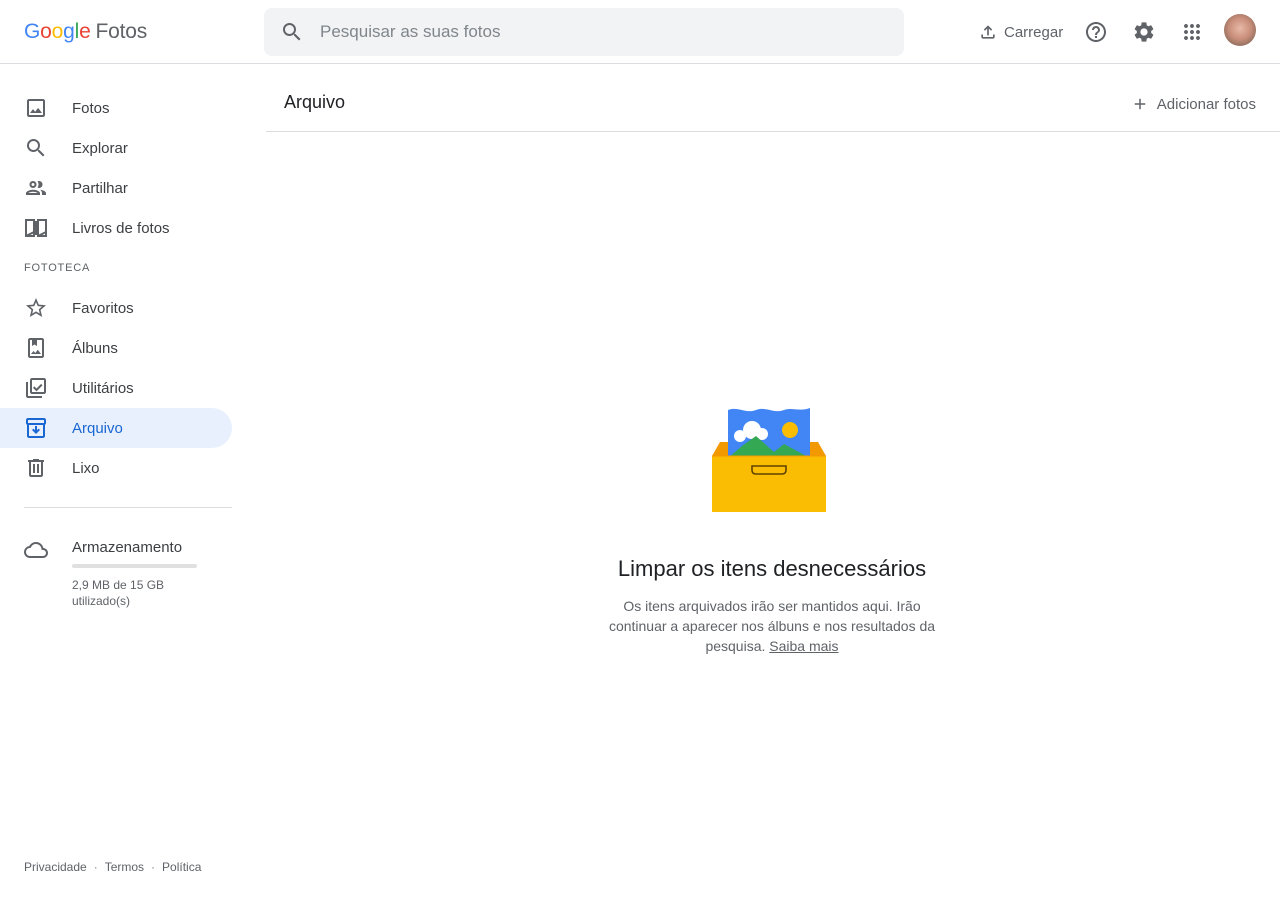 Image resolution: width=1280 pixels, height=899 pixels. I want to click on album-icon, so click(36, 348).